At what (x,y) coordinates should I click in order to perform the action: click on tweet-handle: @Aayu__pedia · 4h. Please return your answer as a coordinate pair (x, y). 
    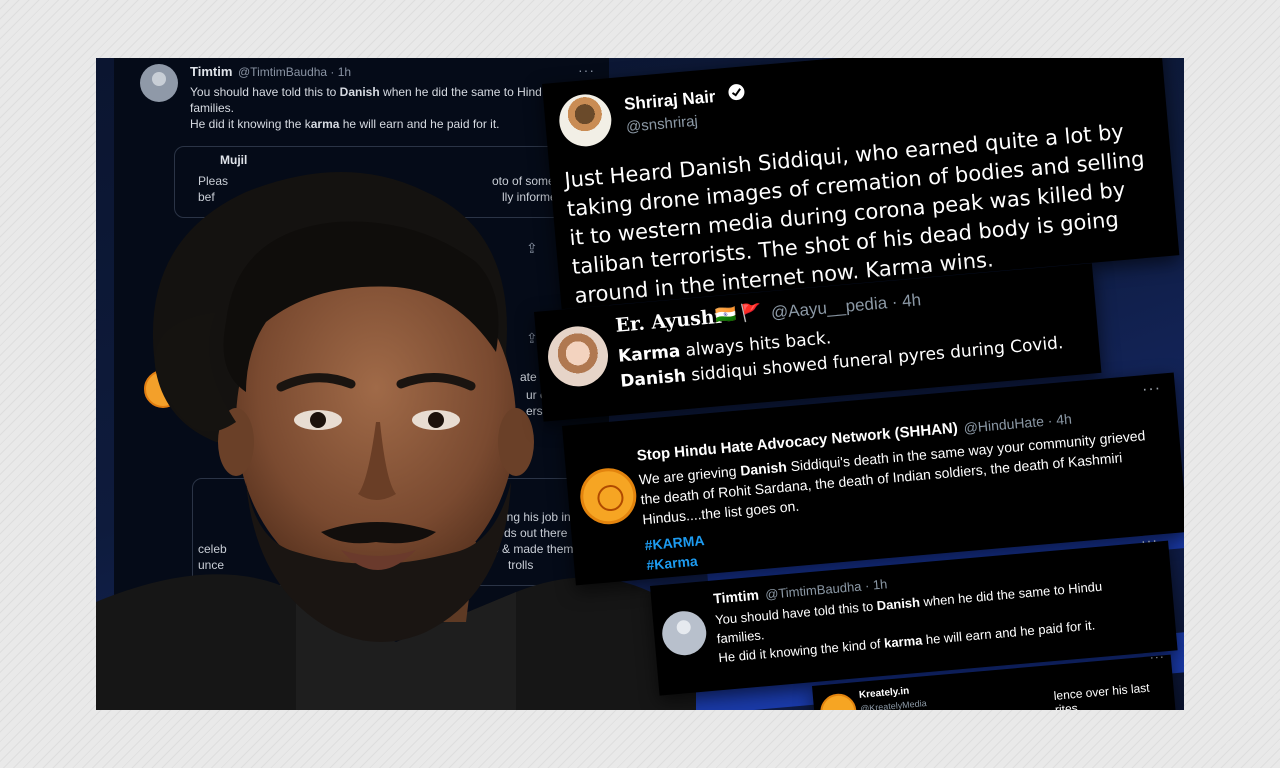
    Looking at the image, I should click on (846, 306).